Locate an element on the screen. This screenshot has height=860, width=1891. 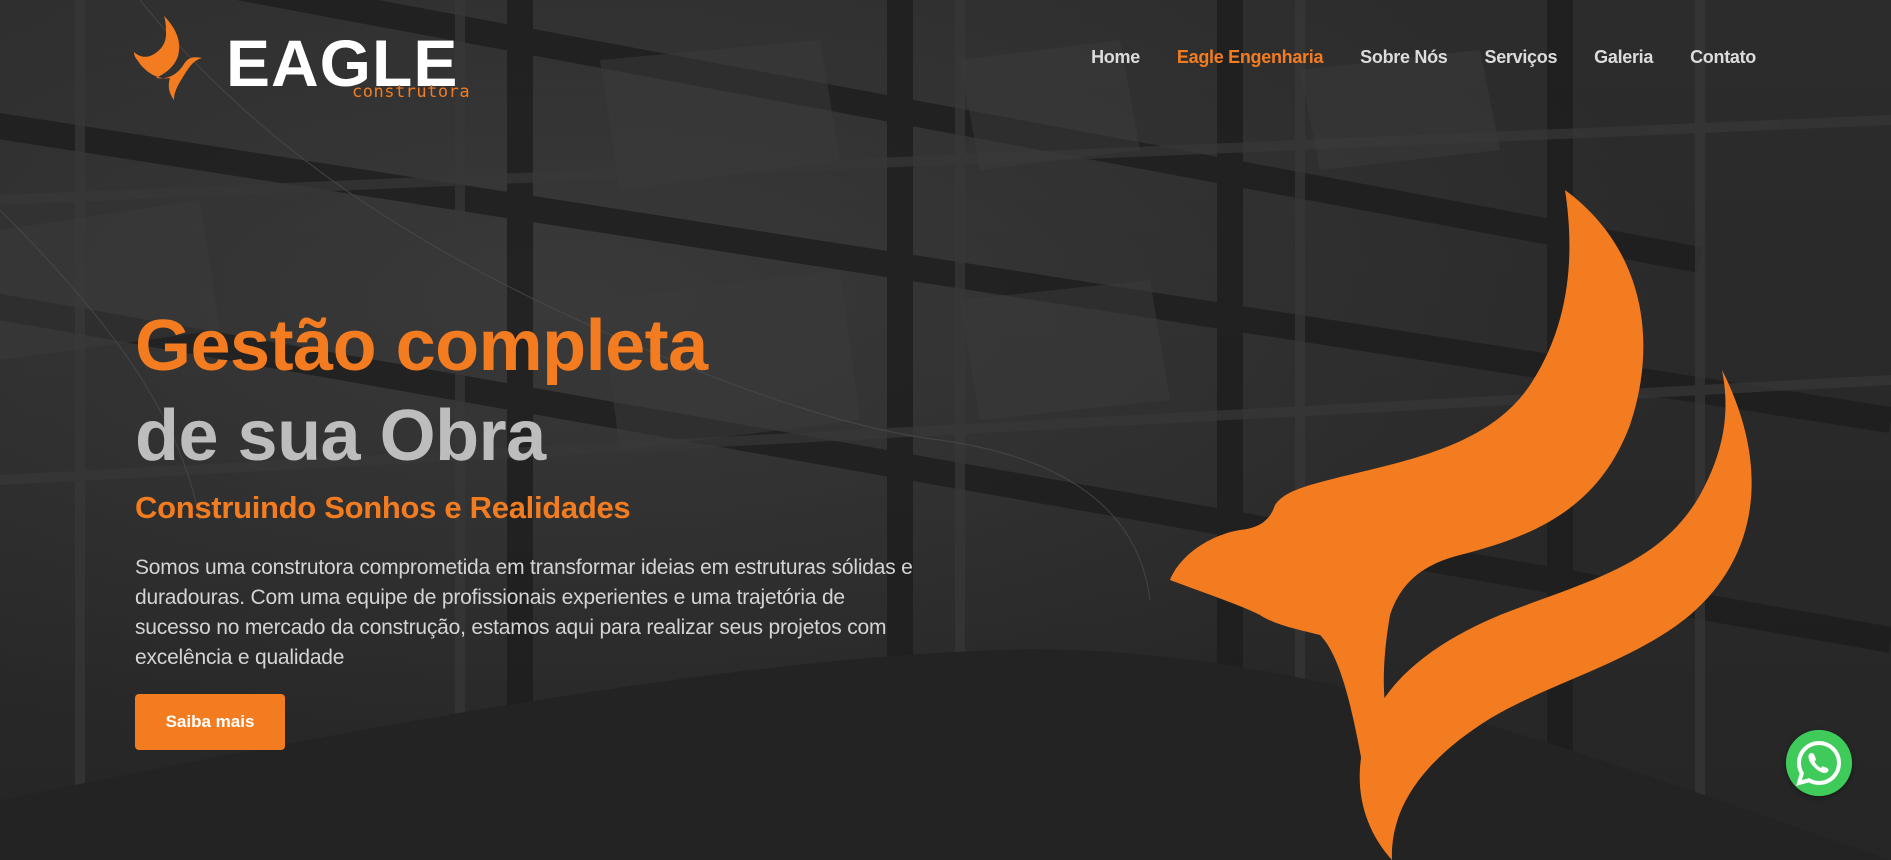
hero-title-line1: Gestão completa is located at coordinates (421, 346).